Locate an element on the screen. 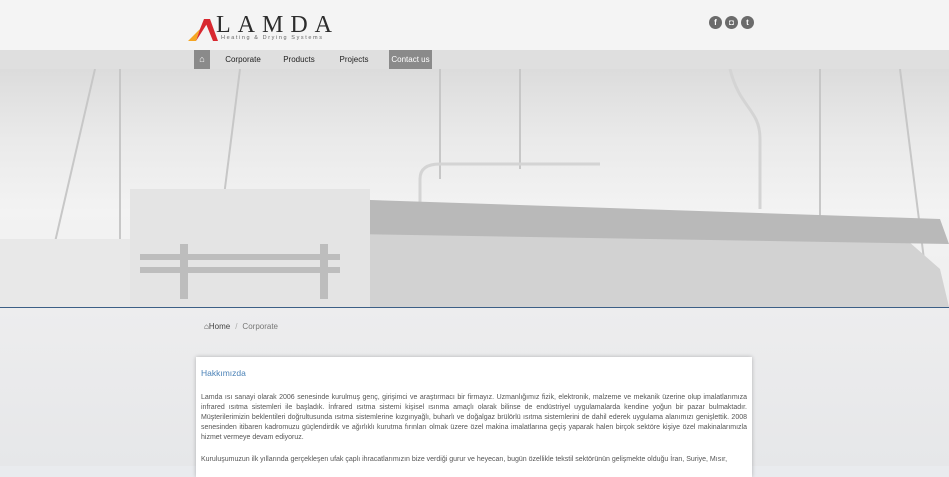  breadcrumb-home: Home is located at coordinates (219, 326).